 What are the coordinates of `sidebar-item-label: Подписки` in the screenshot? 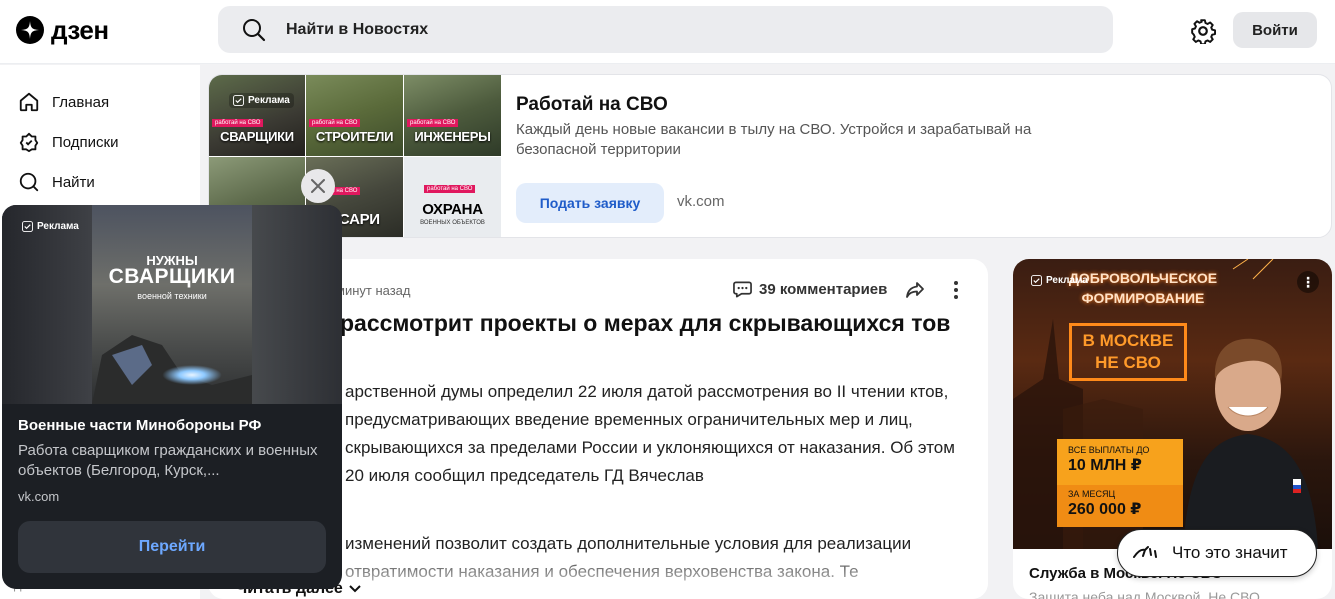 It's located at (85, 142).